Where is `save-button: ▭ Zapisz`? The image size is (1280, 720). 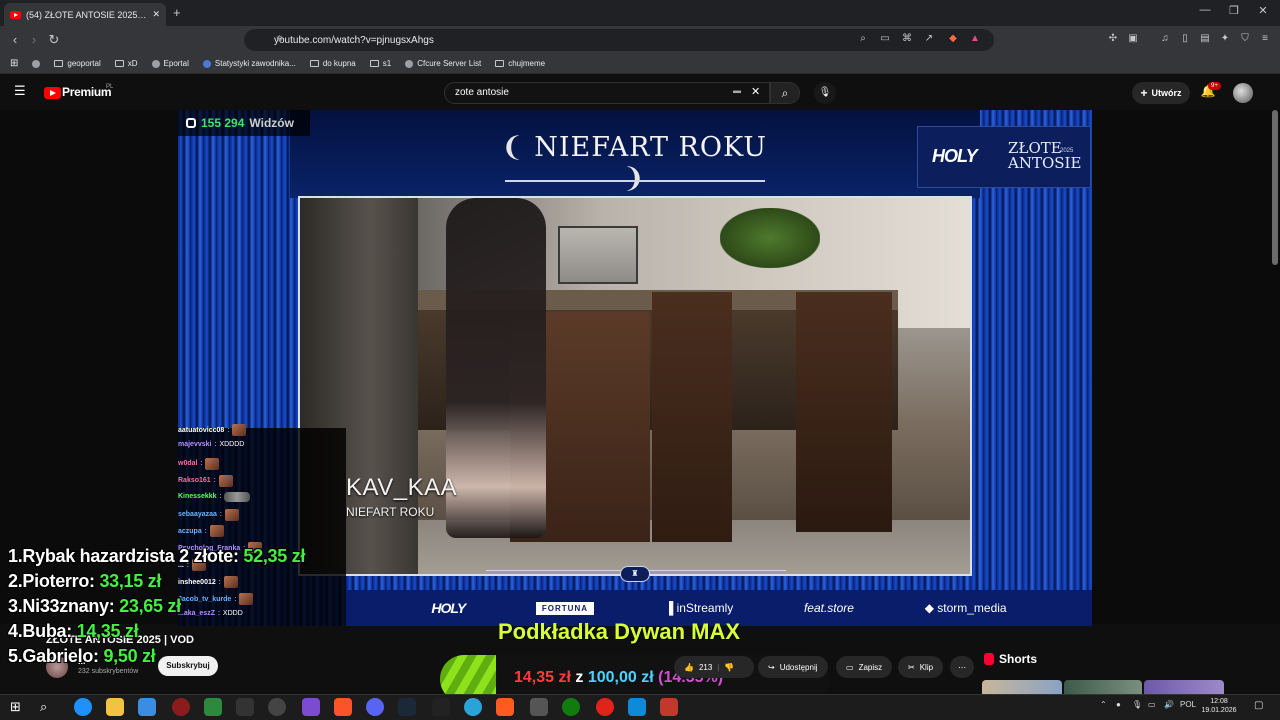 save-button: ▭ Zapisz is located at coordinates (864, 667).